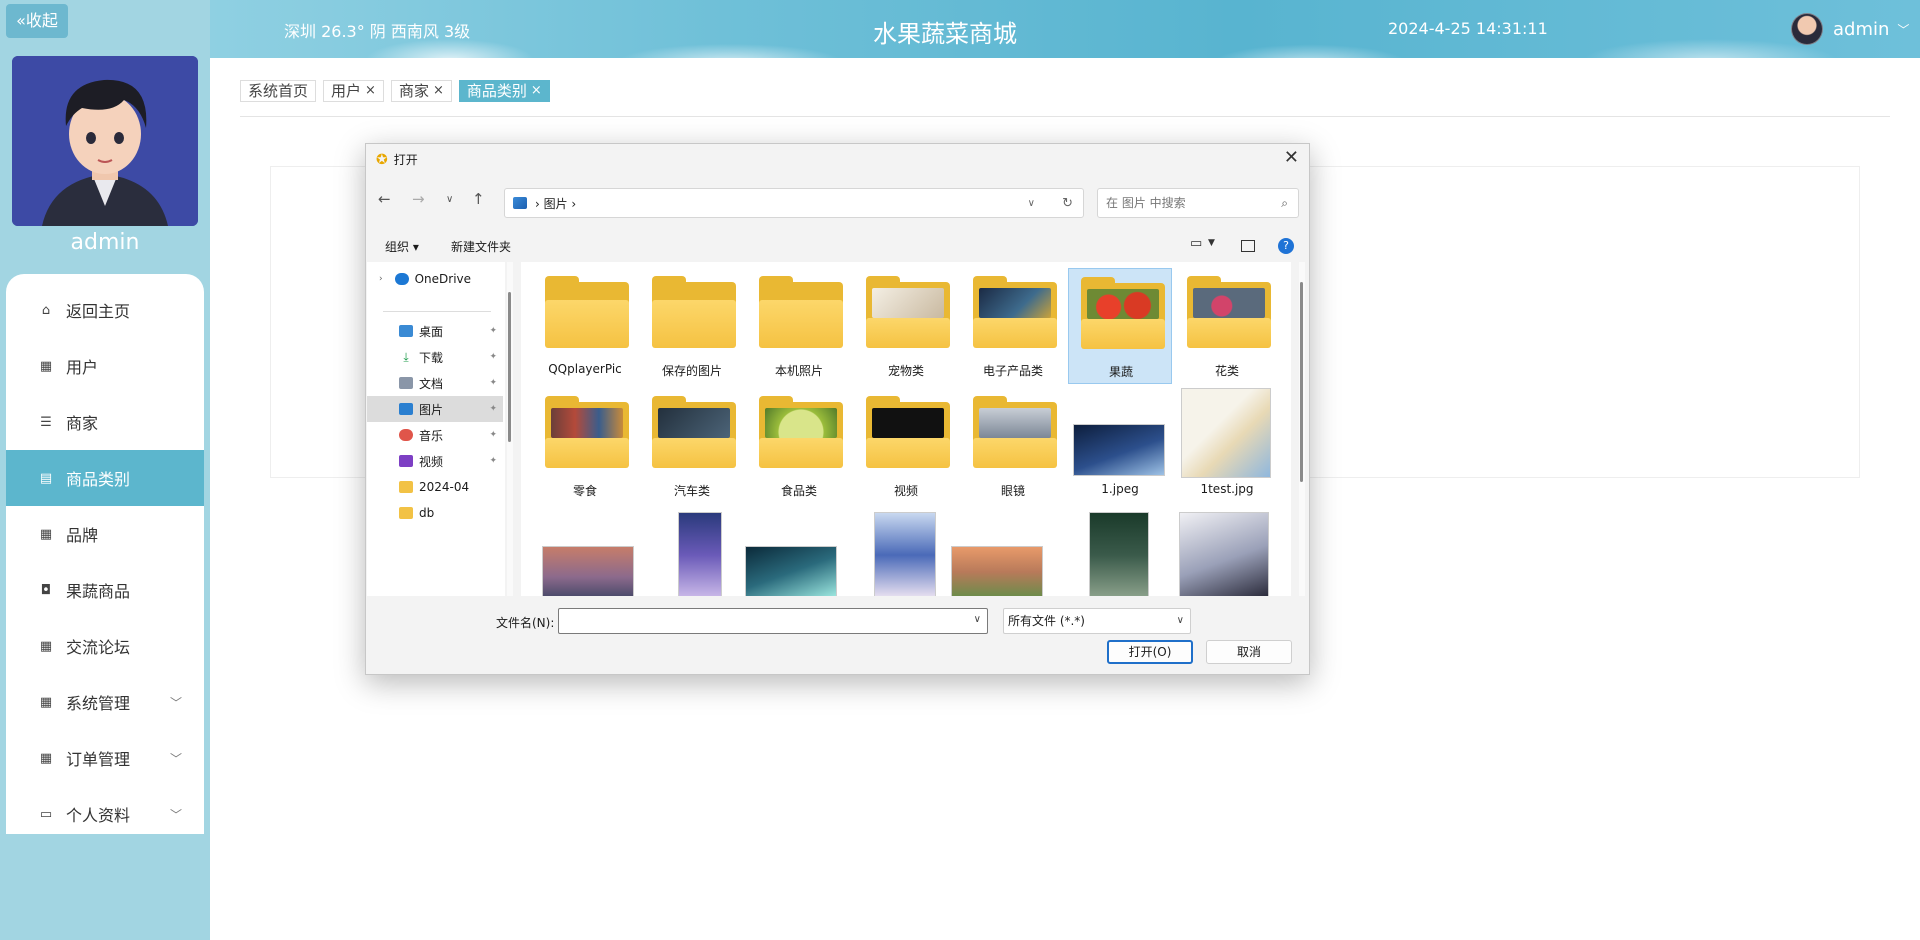  I want to click on open-button: 打开(O), so click(1150, 652).